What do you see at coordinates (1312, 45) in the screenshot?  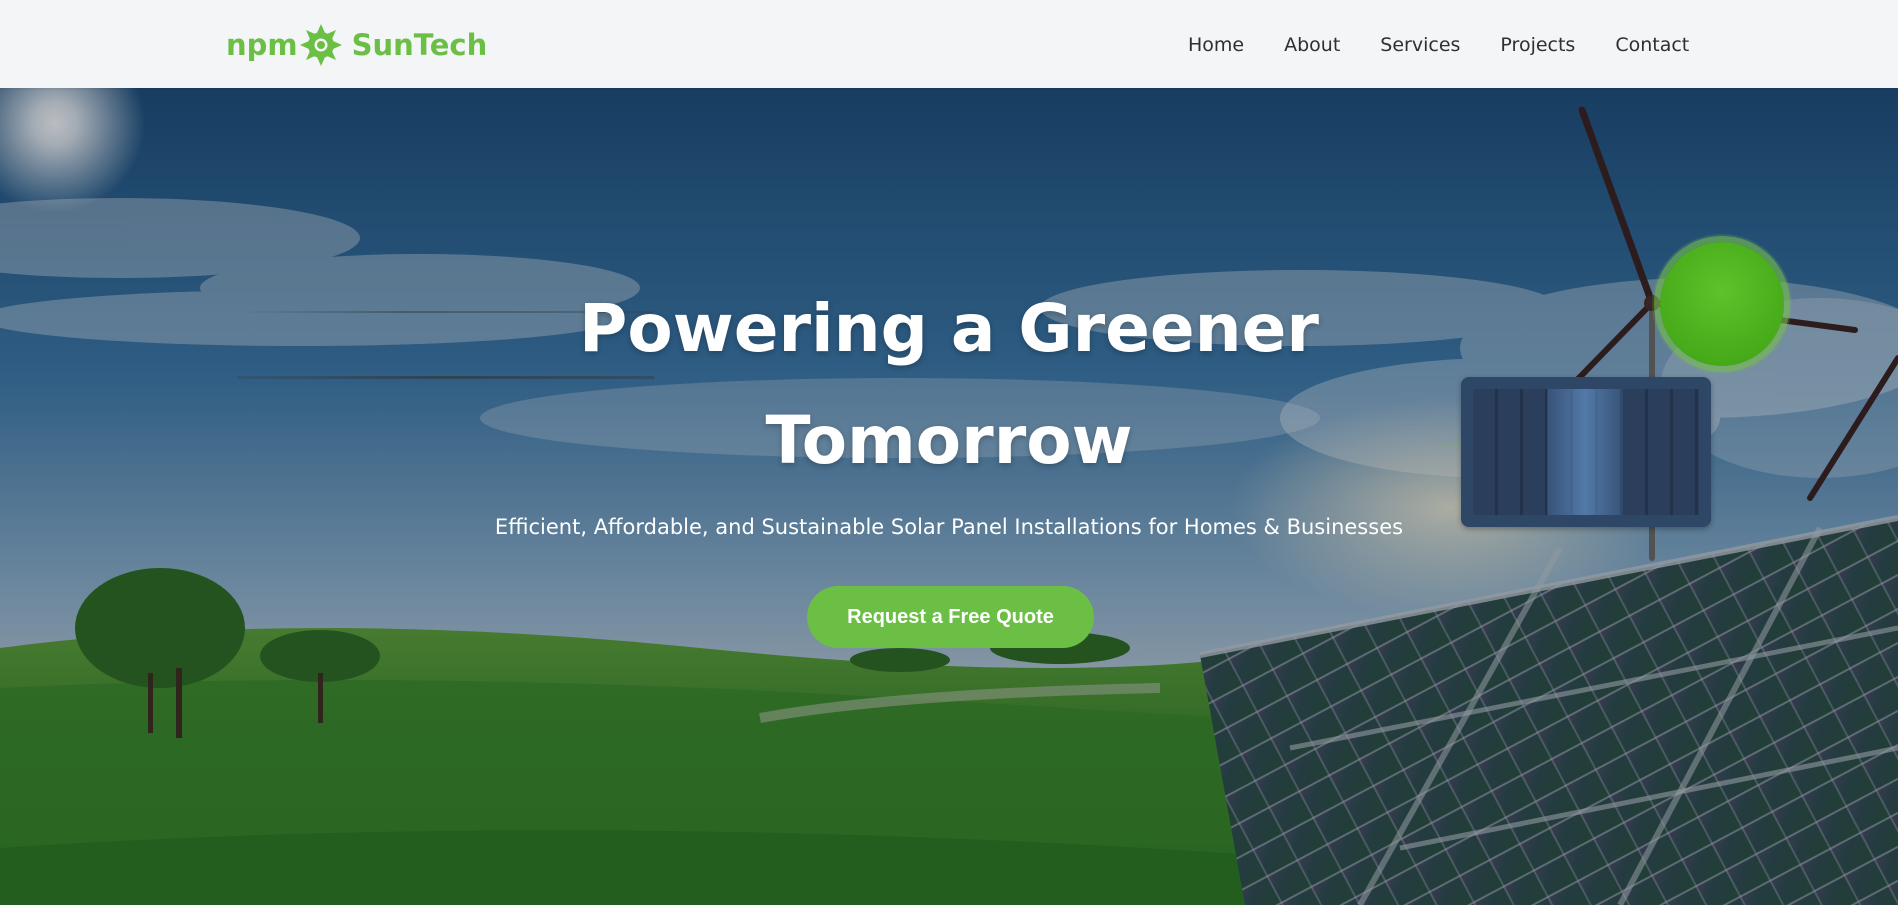 I see `nav-about-link: About` at bounding box center [1312, 45].